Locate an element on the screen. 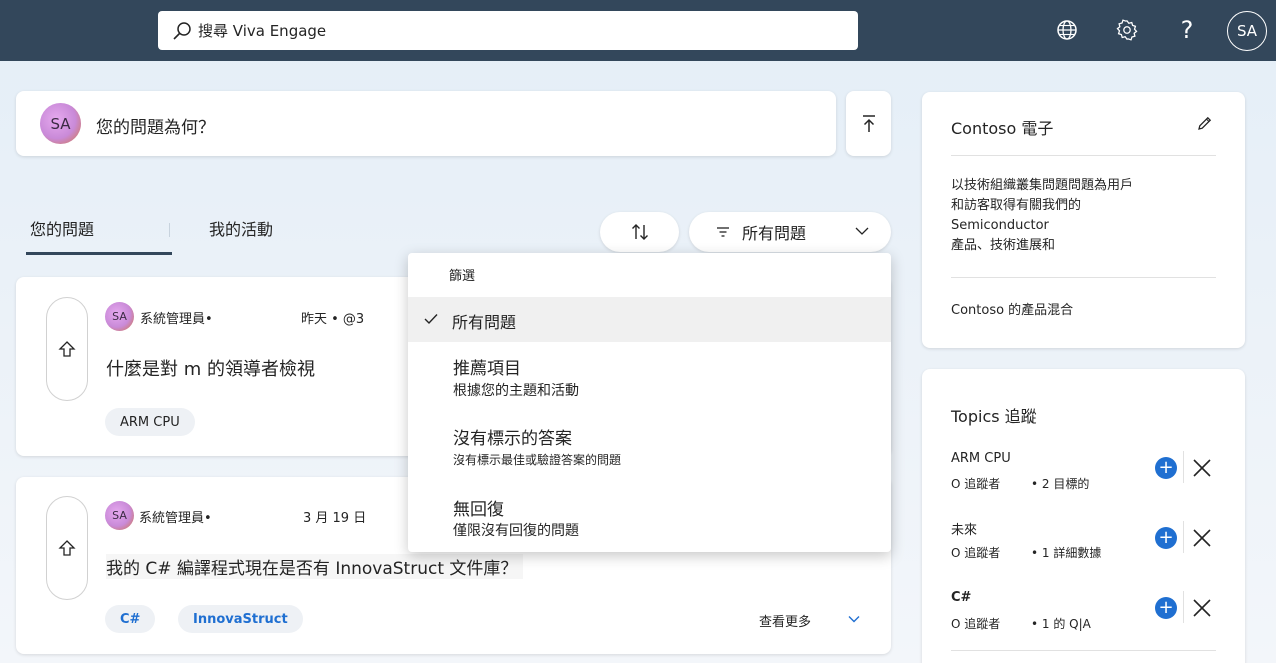  filter-option-label: 推薦項目 is located at coordinates (487, 369).